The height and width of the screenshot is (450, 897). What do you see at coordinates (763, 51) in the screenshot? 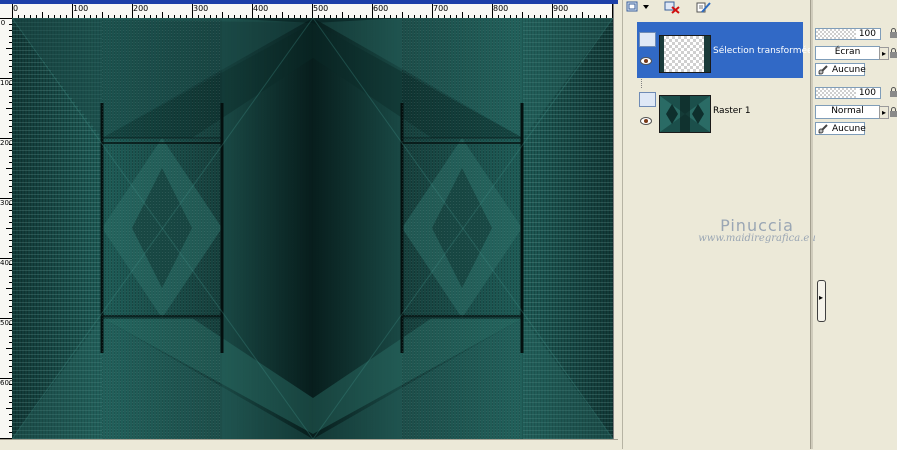
I see `layer-name: Sélection transformée` at bounding box center [763, 51].